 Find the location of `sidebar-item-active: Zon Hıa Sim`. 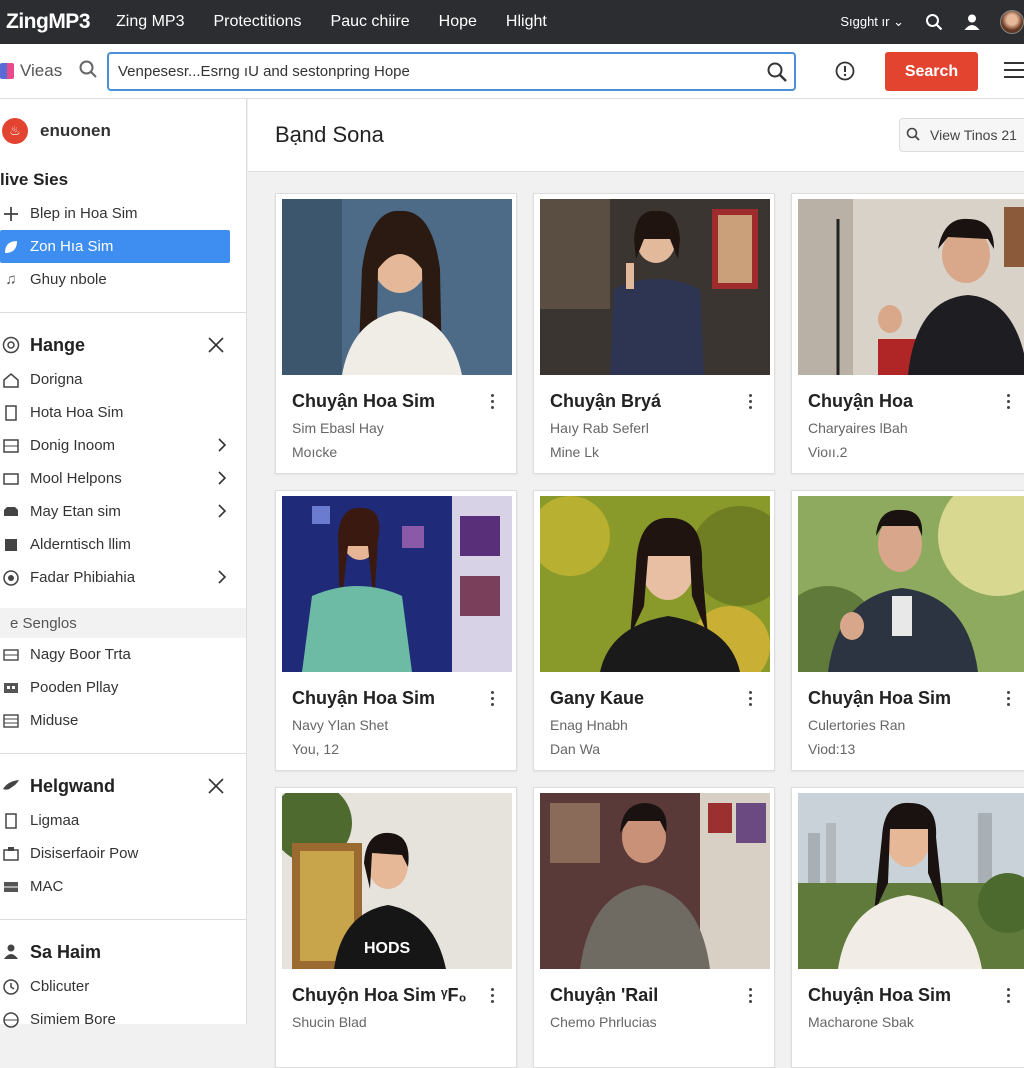

sidebar-item-active: Zon Hıa Sim is located at coordinates (115, 246).